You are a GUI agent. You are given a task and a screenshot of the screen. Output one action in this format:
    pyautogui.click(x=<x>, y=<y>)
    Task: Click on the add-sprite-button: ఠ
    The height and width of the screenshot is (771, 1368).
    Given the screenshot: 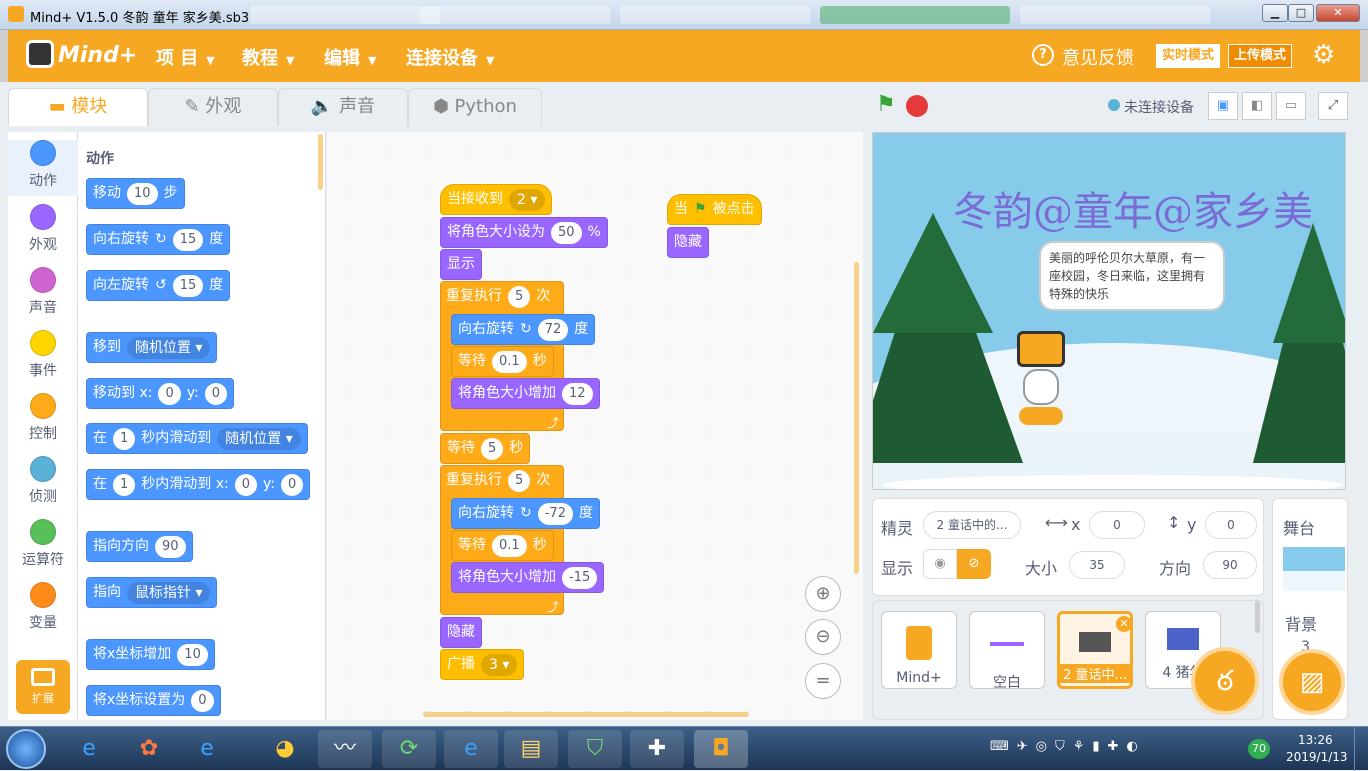 What is the action you would take?
    pyautogui.click(x=1225, y=681)
    